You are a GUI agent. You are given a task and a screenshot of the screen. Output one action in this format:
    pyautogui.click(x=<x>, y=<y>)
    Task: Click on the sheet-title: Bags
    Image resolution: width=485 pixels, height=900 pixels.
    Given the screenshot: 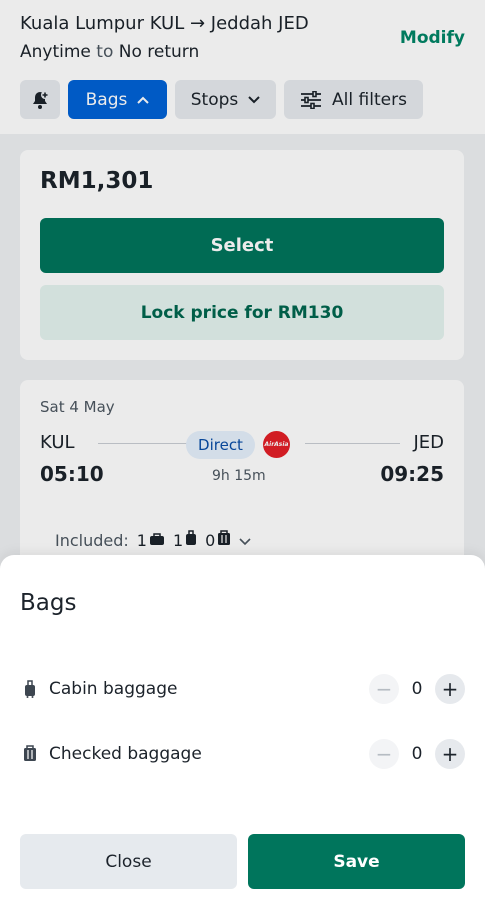 What is the action you would take?
    pyautogui.click(x=48, y=603)
    